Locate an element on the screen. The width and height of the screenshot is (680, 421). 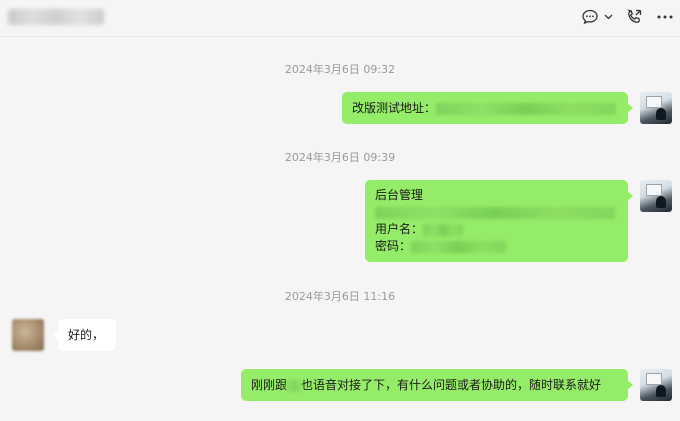
more-options-button is located at coordinates (665, 17).